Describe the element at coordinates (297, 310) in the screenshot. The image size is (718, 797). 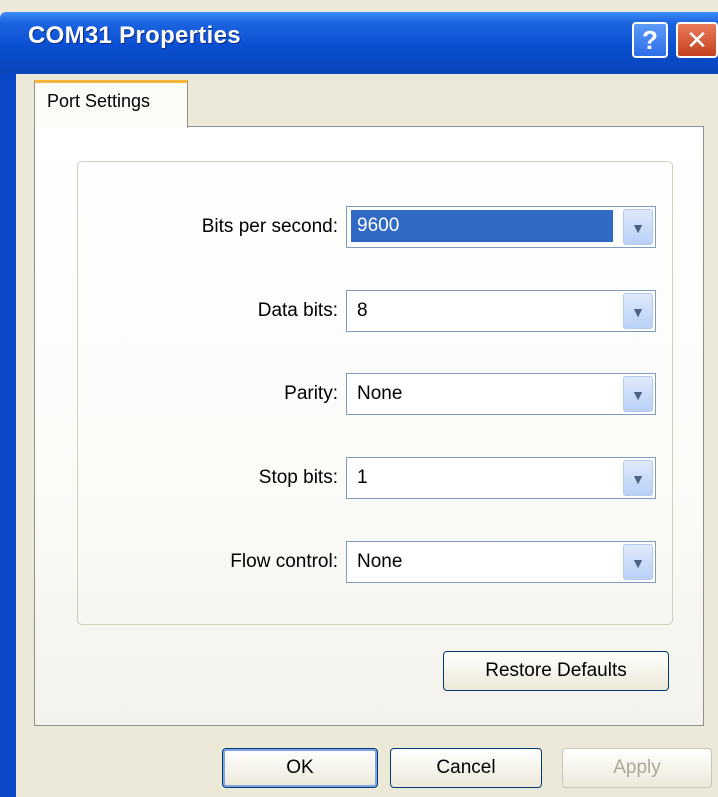
I see `data-bits-label: Data bits:` at that location.